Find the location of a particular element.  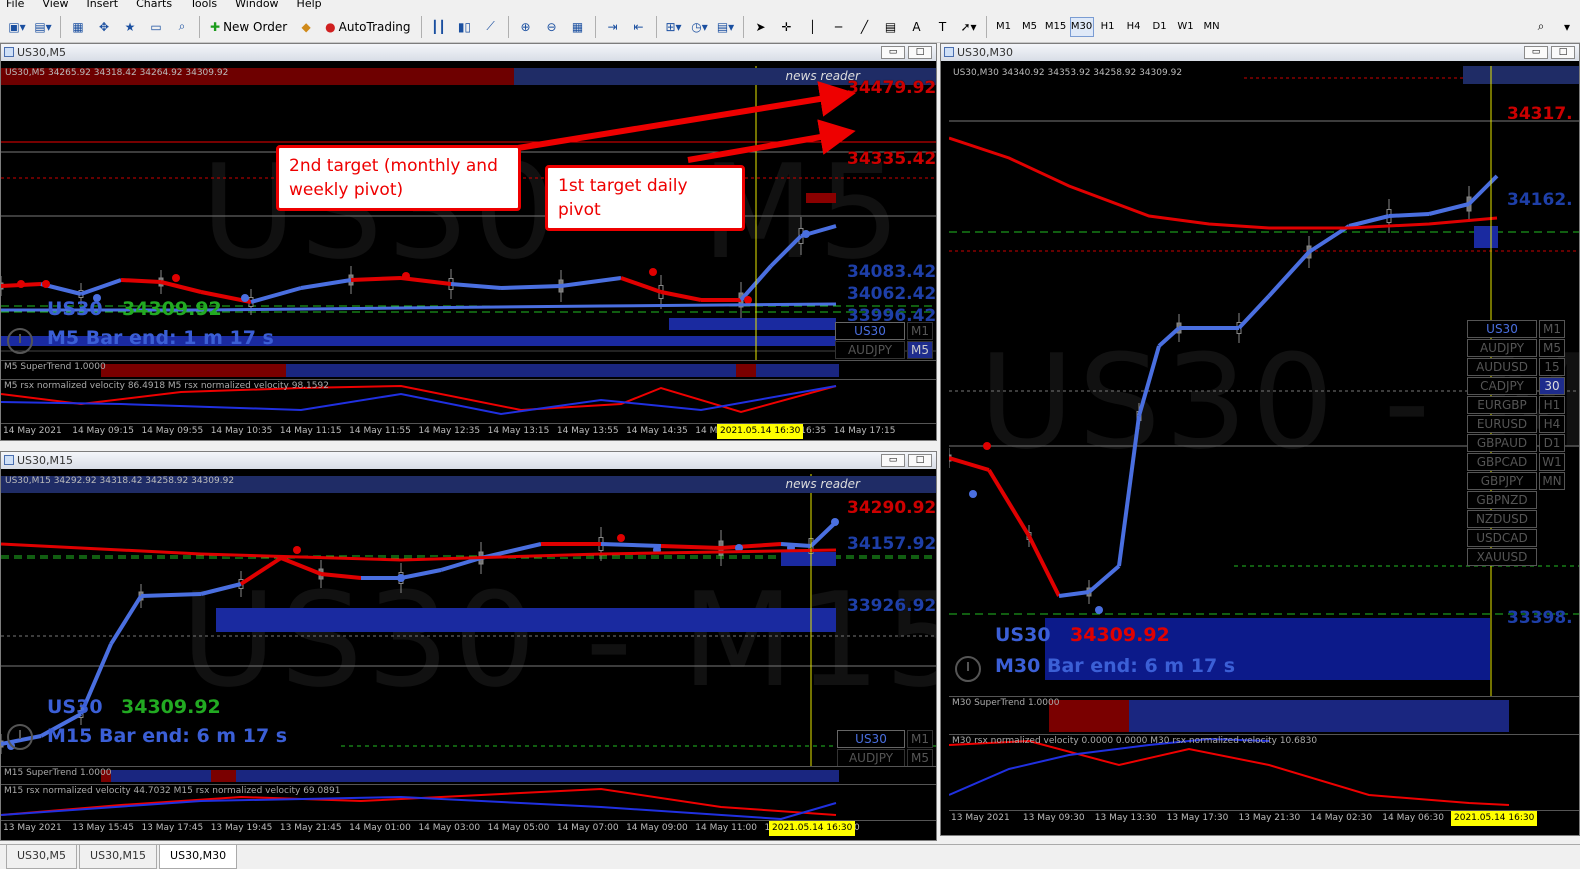

zoom-out-icon: ⊖ is located at coordinates (552, 27).